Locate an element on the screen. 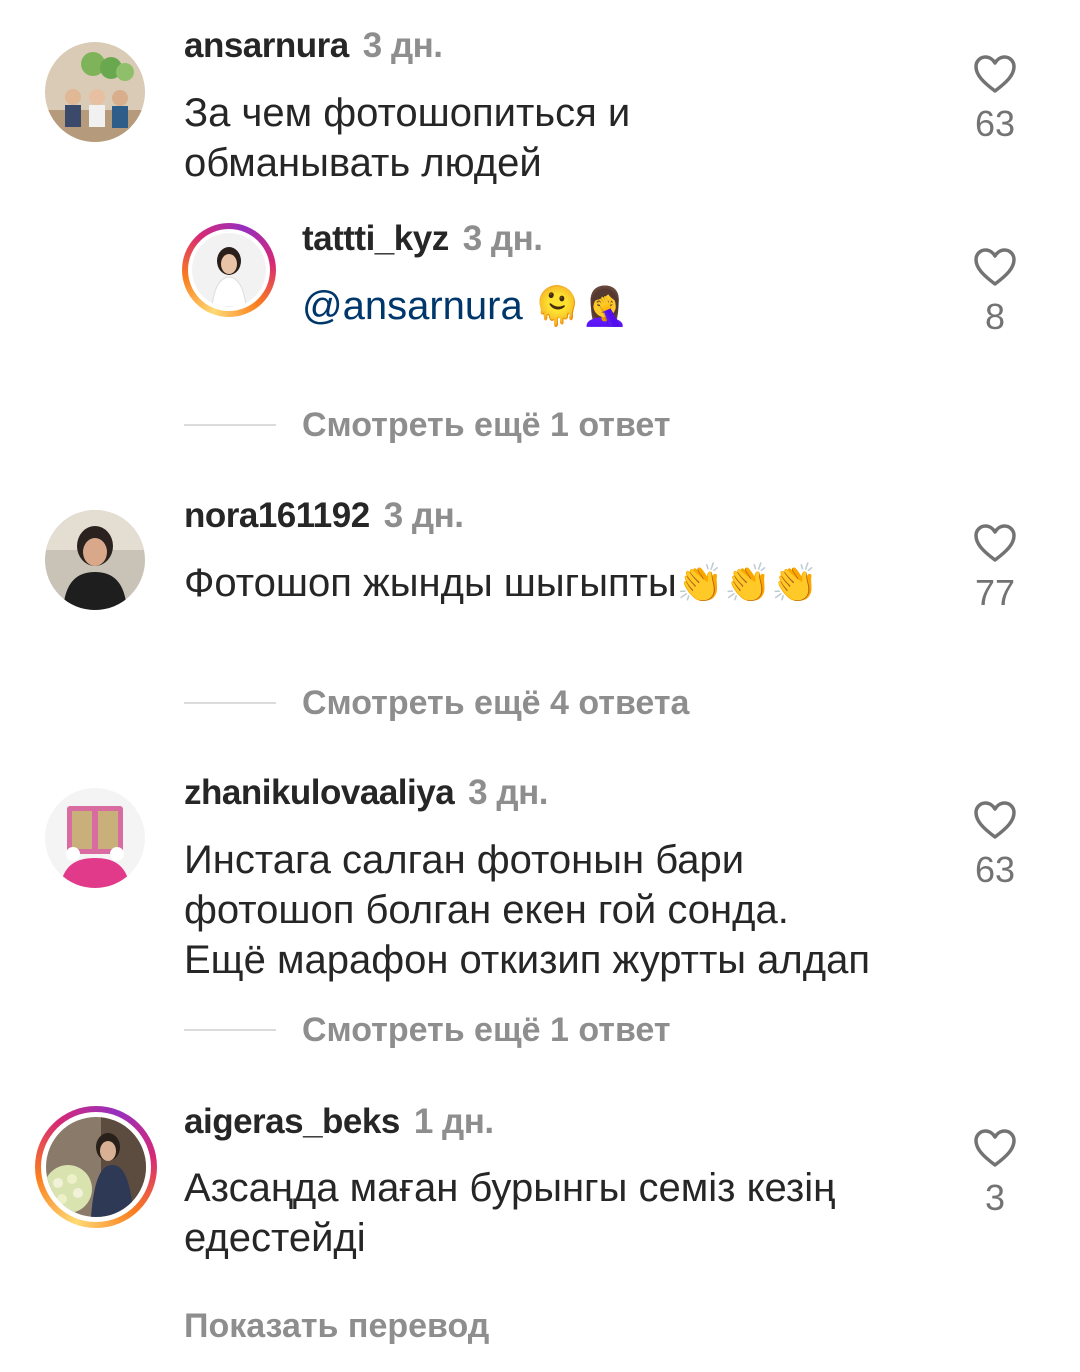 This screenshot has width=1080, height=1372. comment-line: Ещё марафон откизип журтты алдап is located at coordinates (527, 960).